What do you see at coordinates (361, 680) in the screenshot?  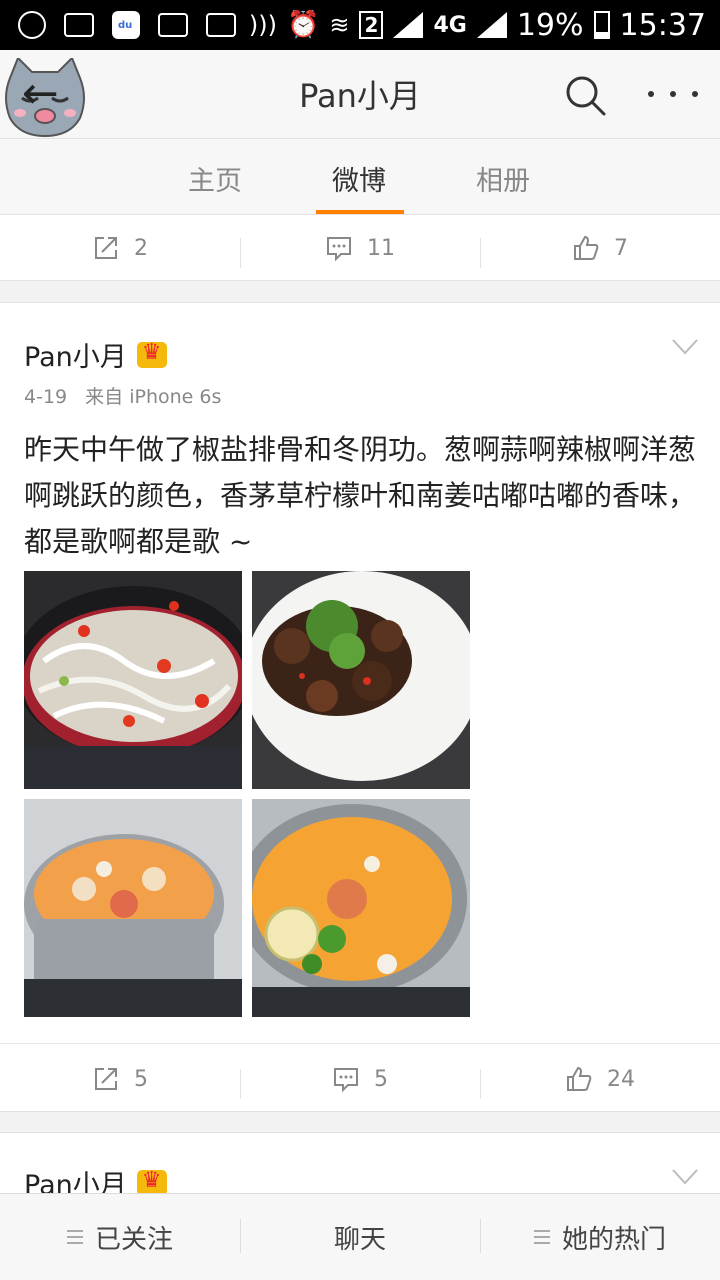 I see `salt-pepper-ribs-photo` at bounding box center [361, 680].